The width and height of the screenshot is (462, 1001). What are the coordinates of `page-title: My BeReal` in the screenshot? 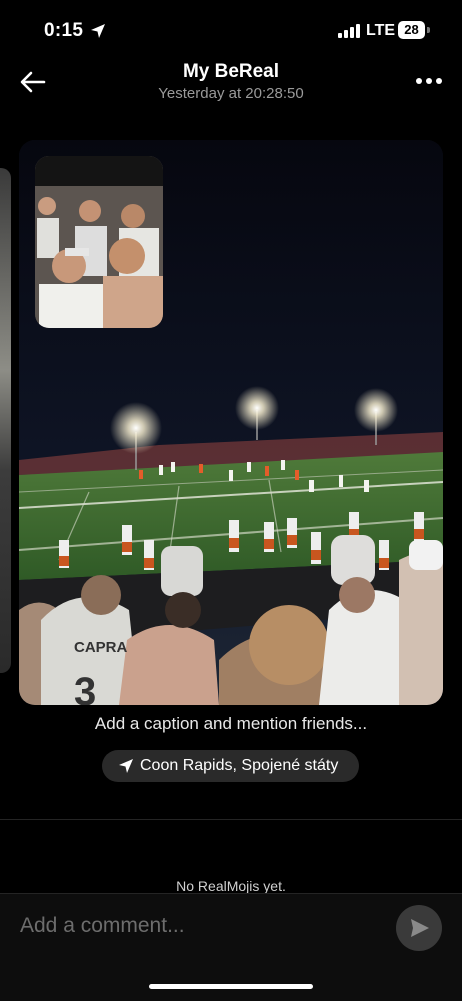 It's located at (231, 71).